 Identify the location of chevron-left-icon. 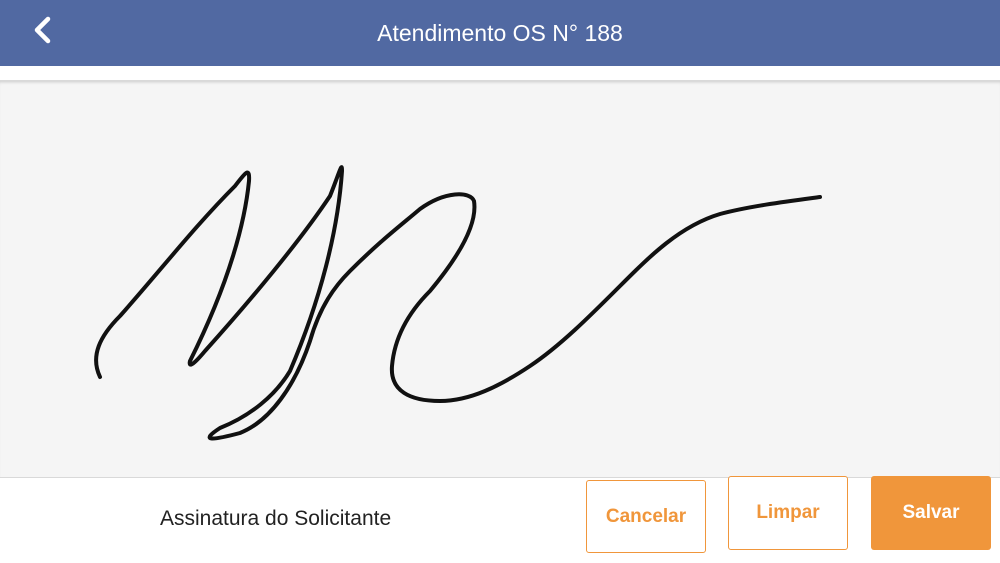
(42, 32).